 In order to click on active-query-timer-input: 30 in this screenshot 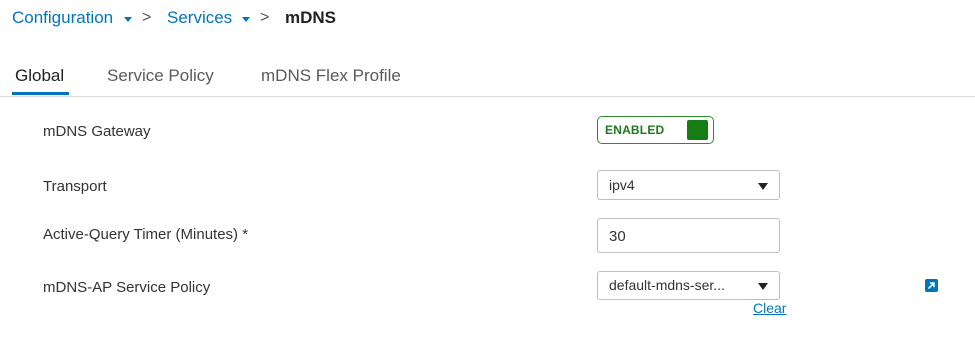, I will do `click(688, 235)`.